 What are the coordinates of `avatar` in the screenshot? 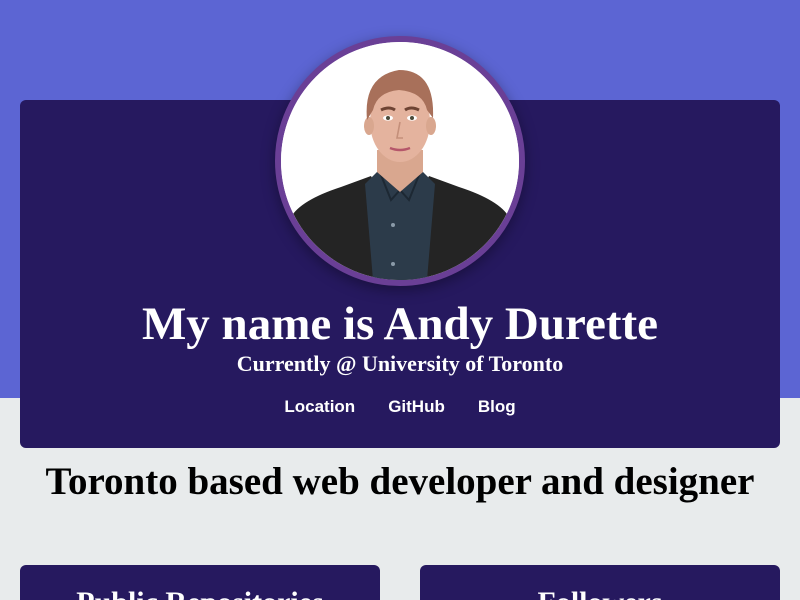 It's located at (400, 161).